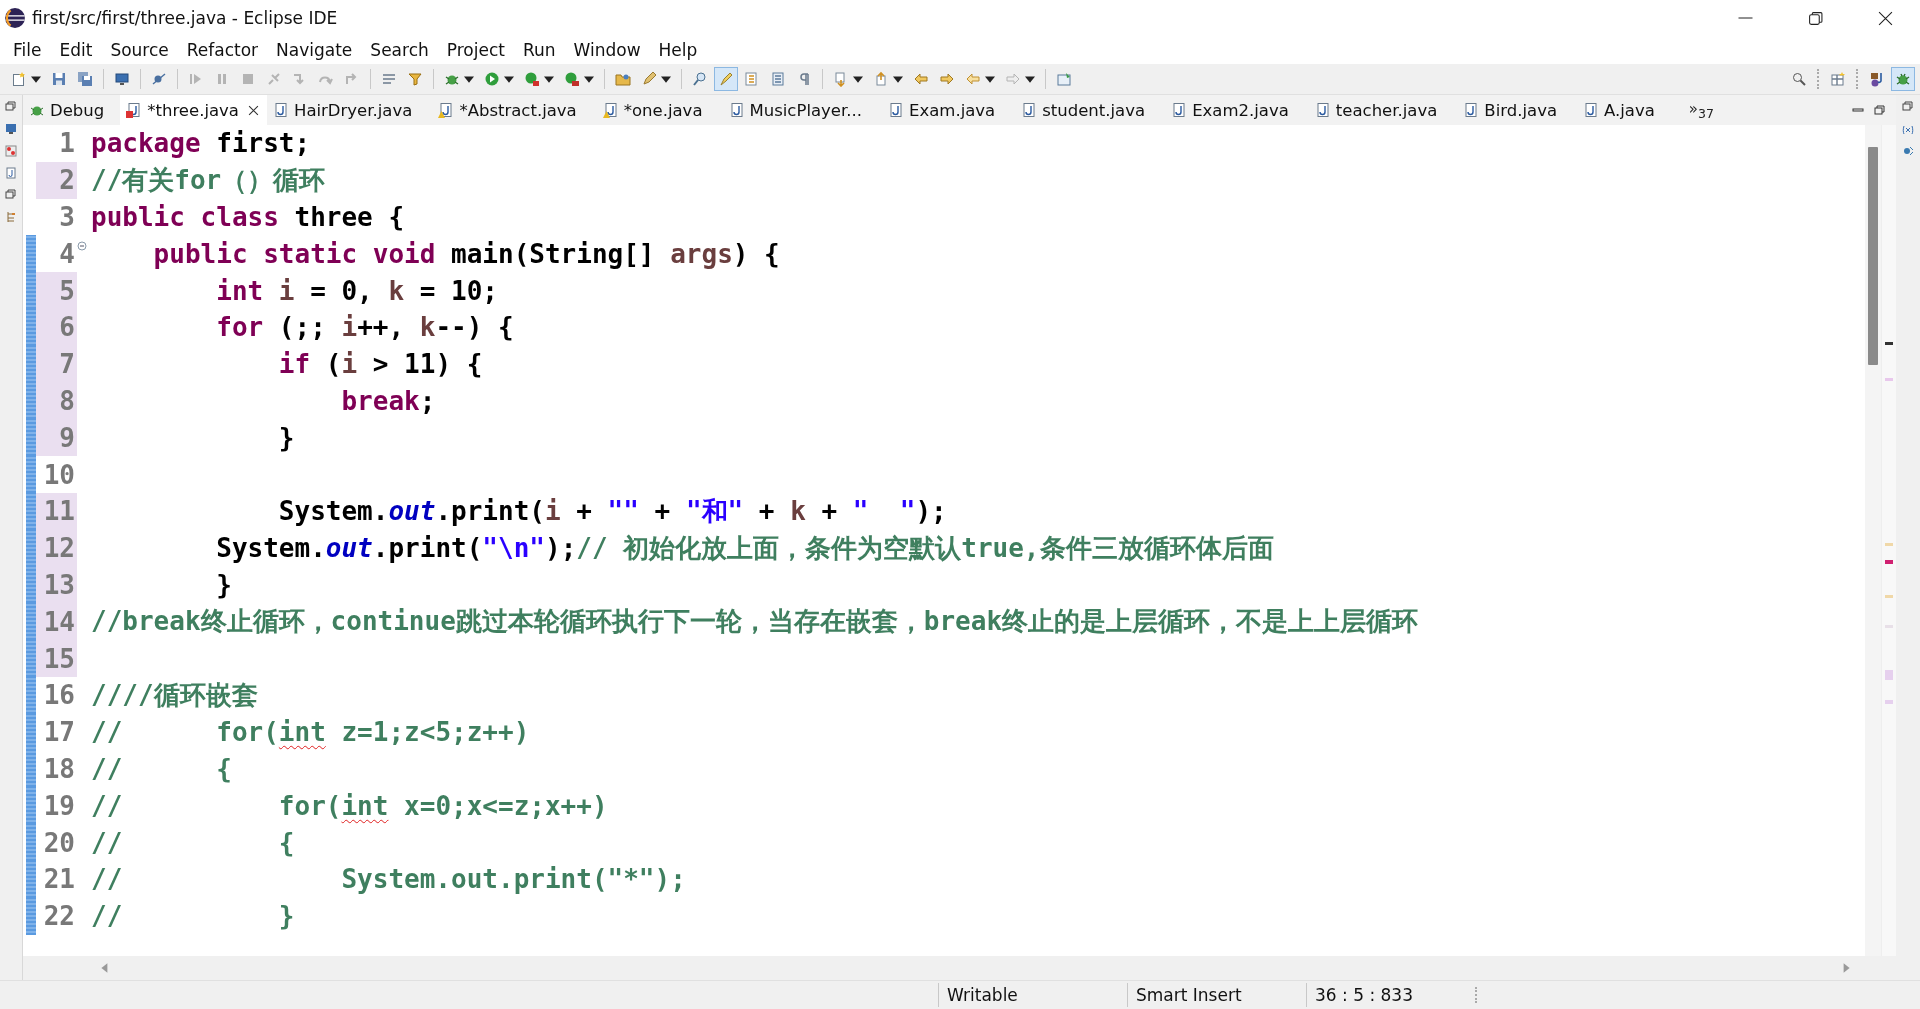 The height and width of the screenshot is (1009, 1920). Describe the element at coordinates (274, 79) in the screenshot. I see `disconnect-icon` at that location.